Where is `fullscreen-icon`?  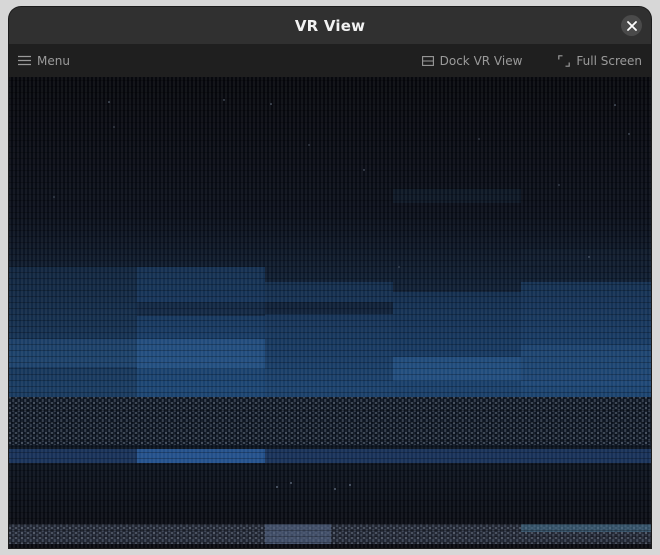
fullscreen-icon is located at coordinates (564, 60).